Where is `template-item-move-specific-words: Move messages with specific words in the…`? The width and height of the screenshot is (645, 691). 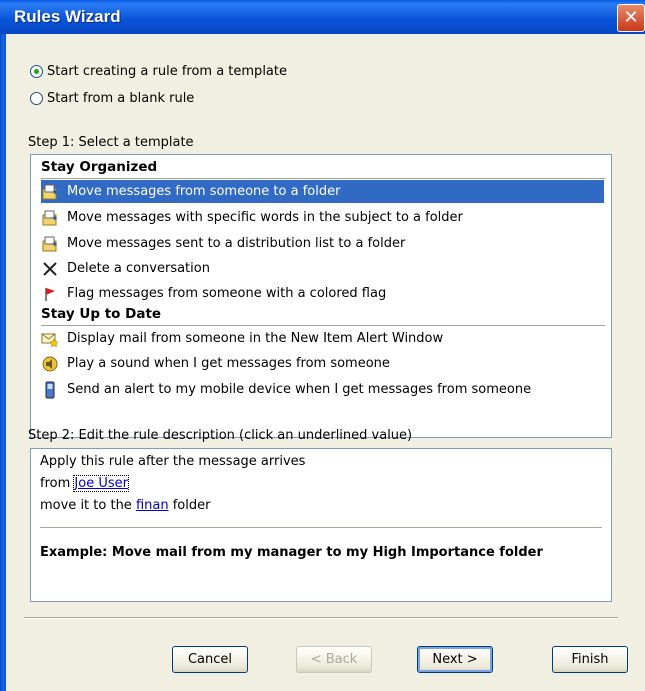 template-item-move-specific-words: Move messages with specific words in the… is located at coordinates (322, 217).